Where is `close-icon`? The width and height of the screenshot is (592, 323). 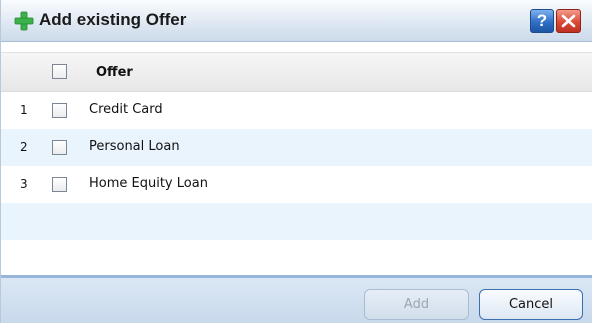
close-icon is located at coordinates (568, 21).